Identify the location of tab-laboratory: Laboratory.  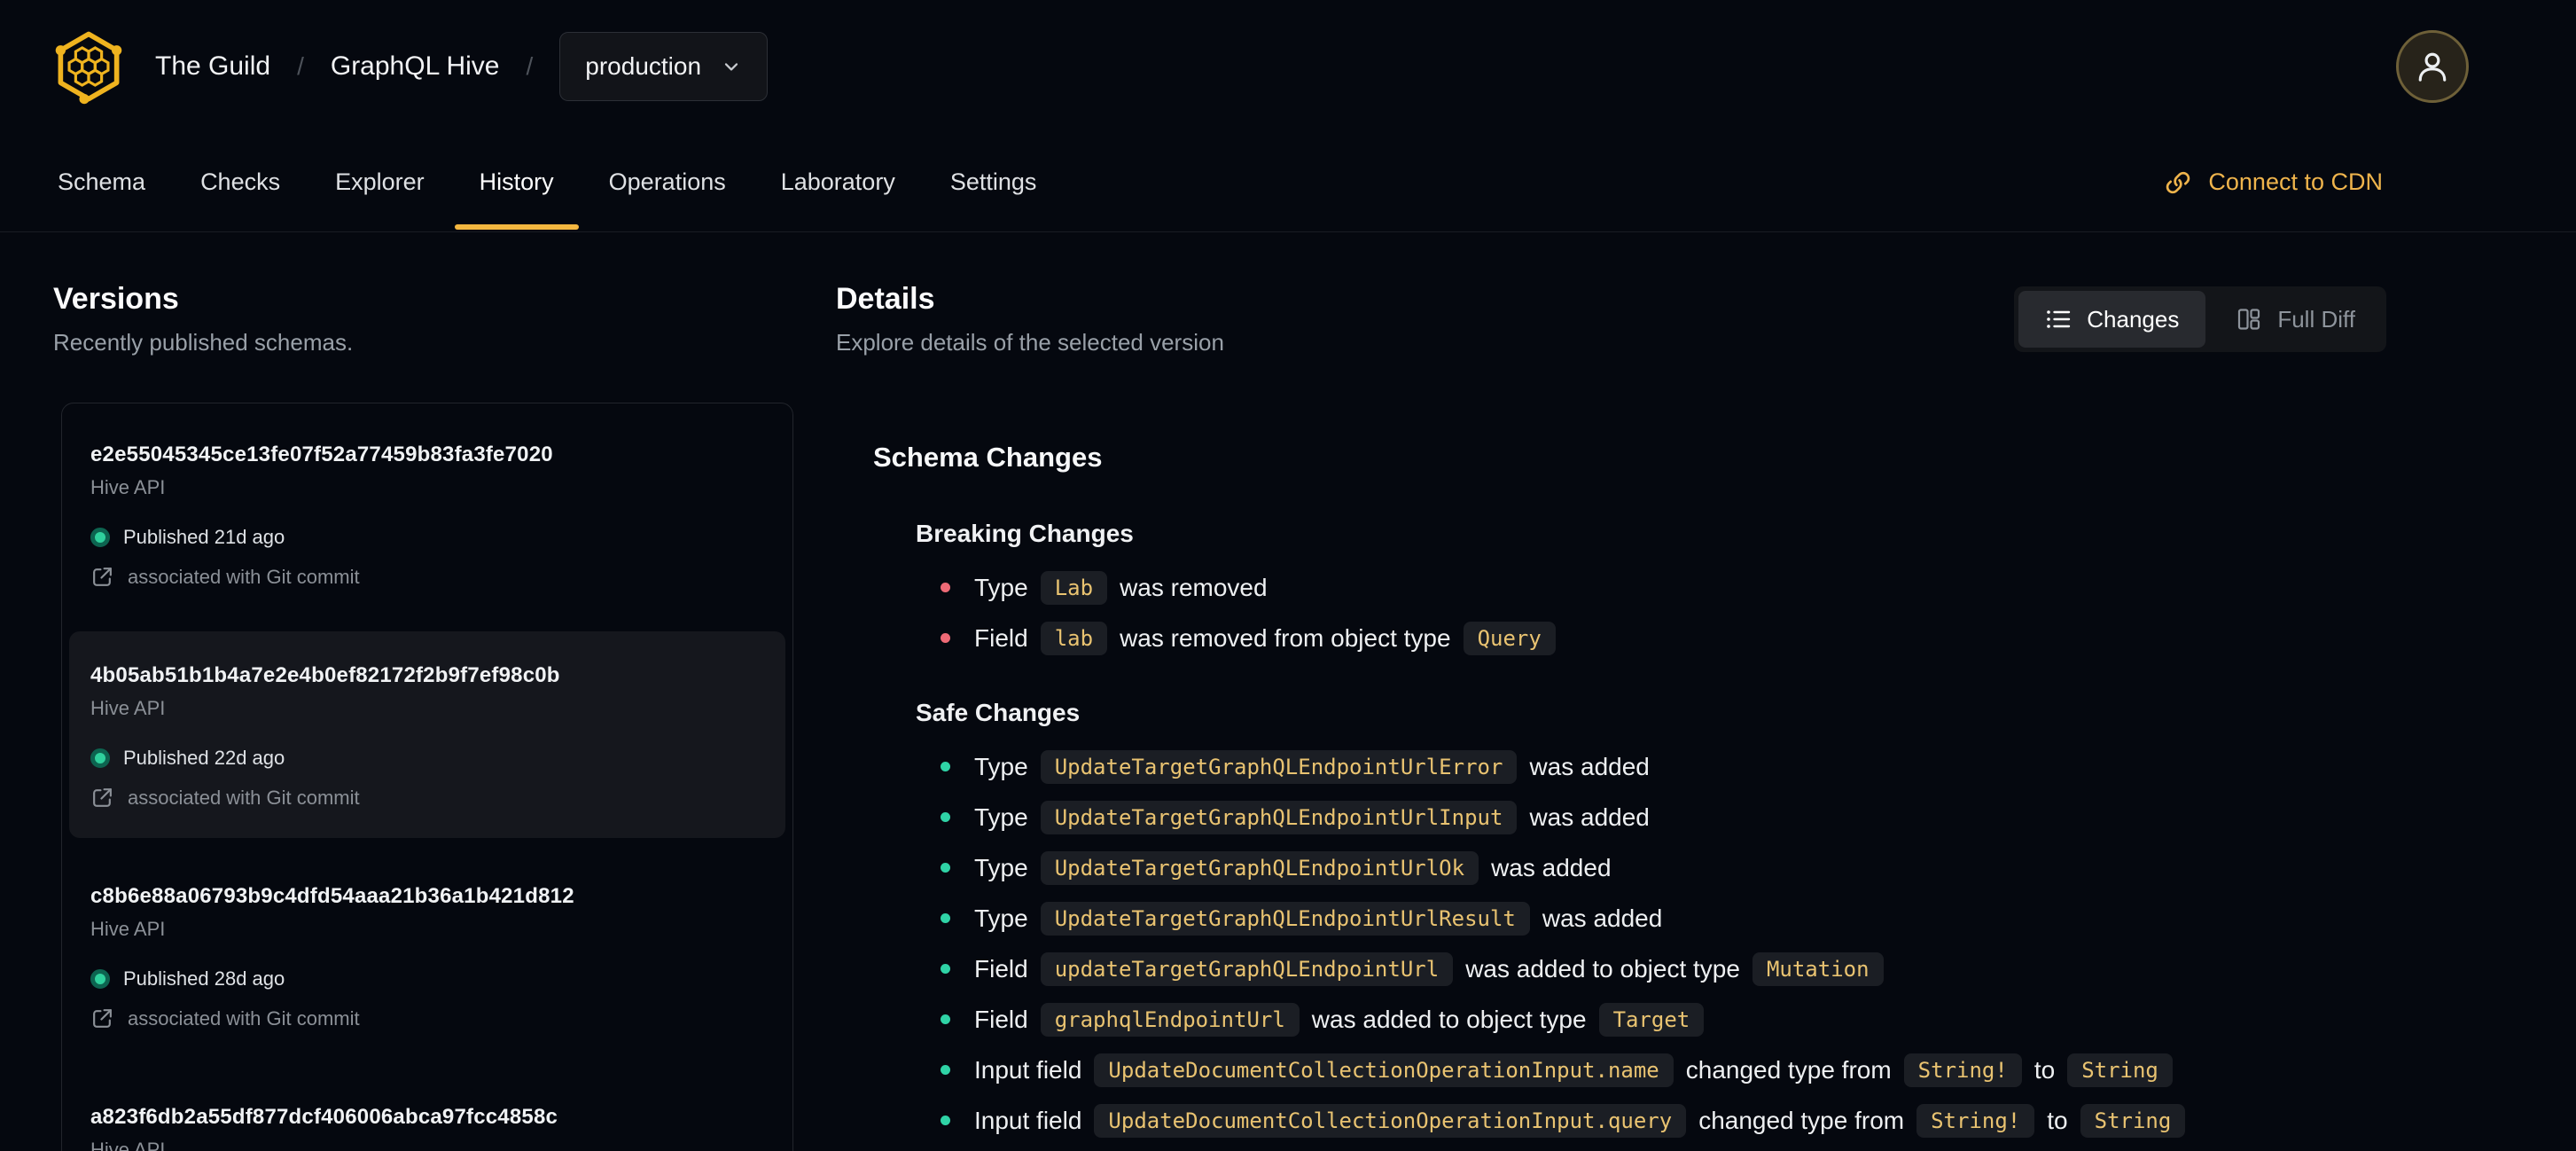
(838, 182).